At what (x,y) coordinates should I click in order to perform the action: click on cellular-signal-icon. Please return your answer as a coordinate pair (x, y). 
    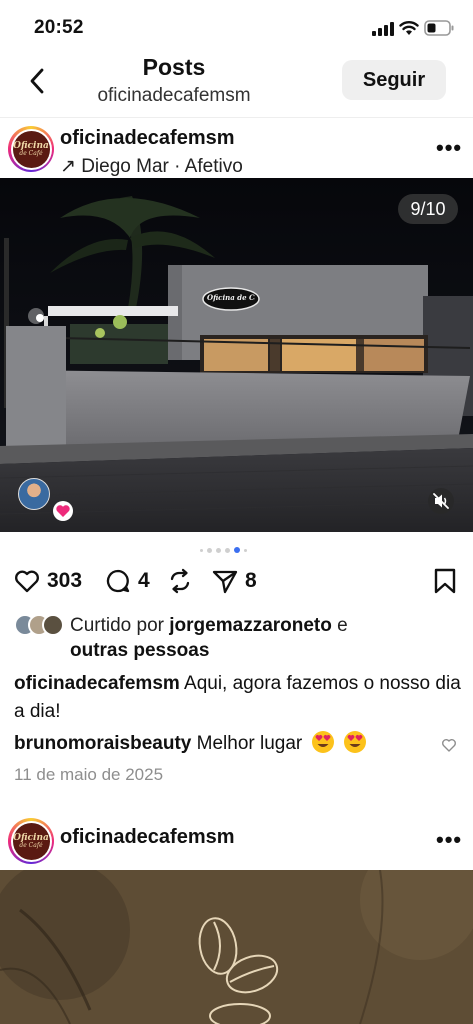
    Looking at the image, I should click on (383, 29).